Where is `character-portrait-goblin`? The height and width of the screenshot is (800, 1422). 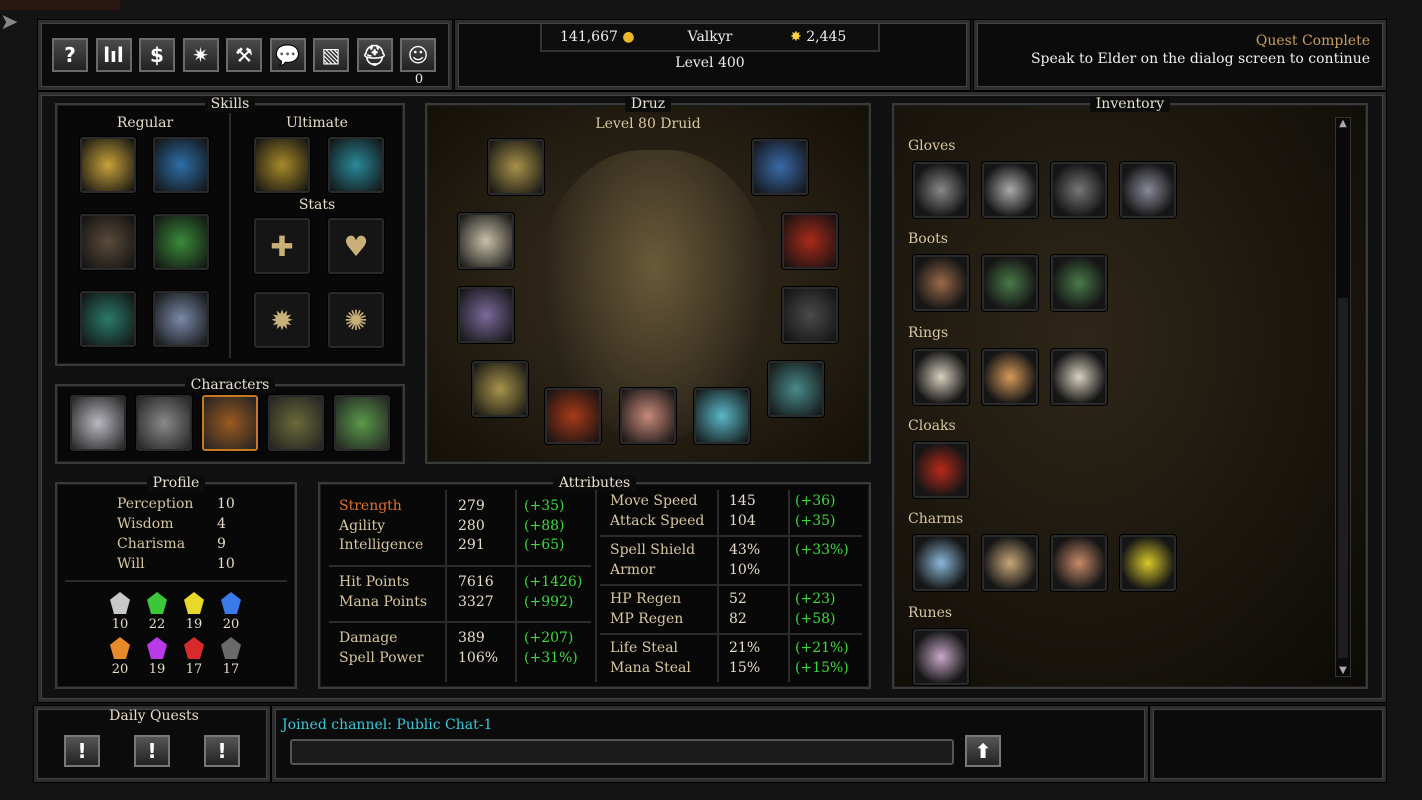
character-portrait-goblin is located at coordinates (362, 423).